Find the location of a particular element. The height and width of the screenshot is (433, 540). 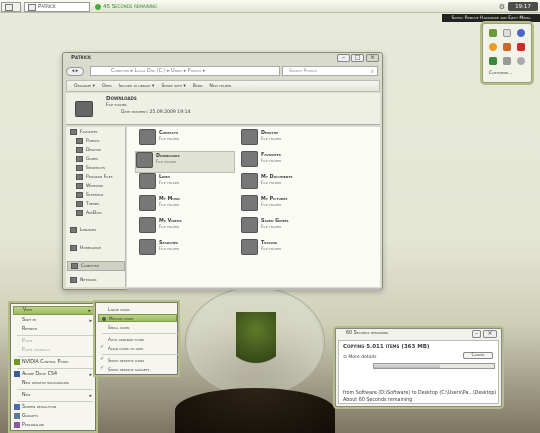

folder-favorites: Favorites File folder is located at coordinates (291, 162).